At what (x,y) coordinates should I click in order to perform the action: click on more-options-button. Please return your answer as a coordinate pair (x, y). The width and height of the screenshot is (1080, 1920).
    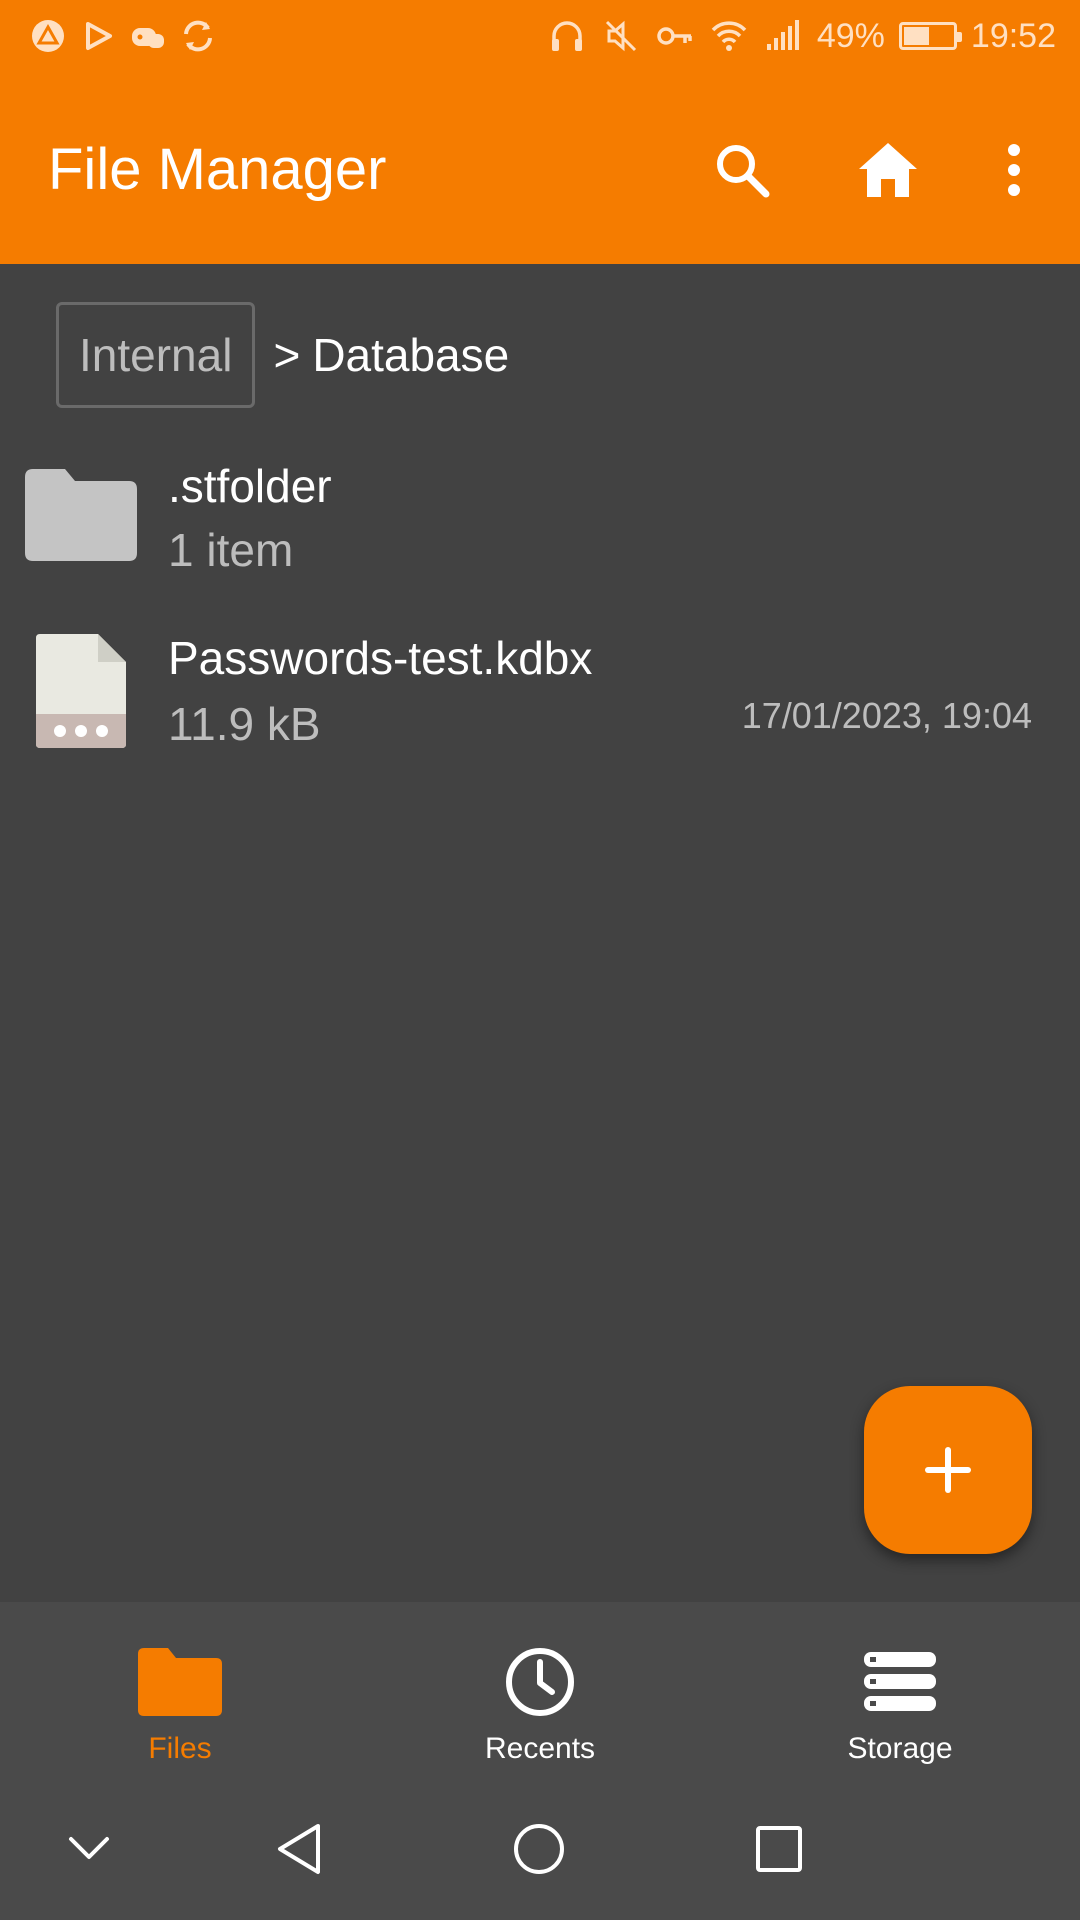
    Looking at the image, I should click on (1014, 170).